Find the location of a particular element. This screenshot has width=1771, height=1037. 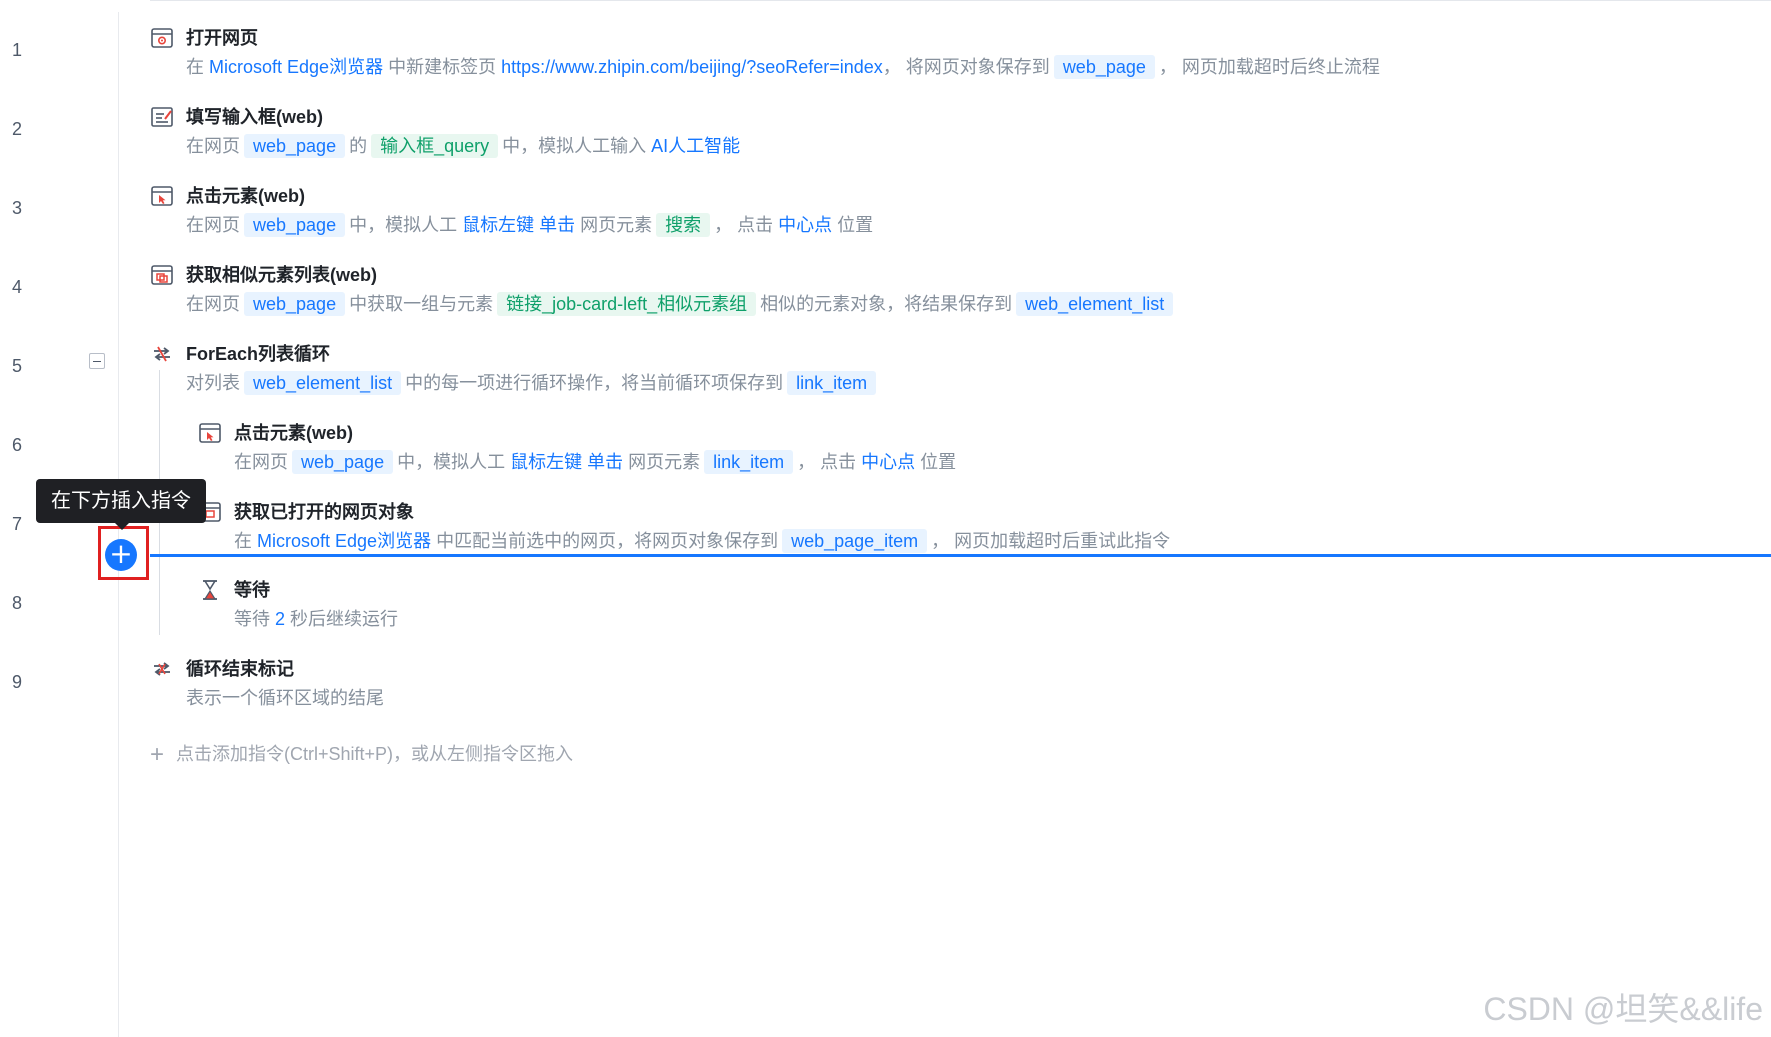

wait-seconds-param: 2 is located at coordinates (280, 619).